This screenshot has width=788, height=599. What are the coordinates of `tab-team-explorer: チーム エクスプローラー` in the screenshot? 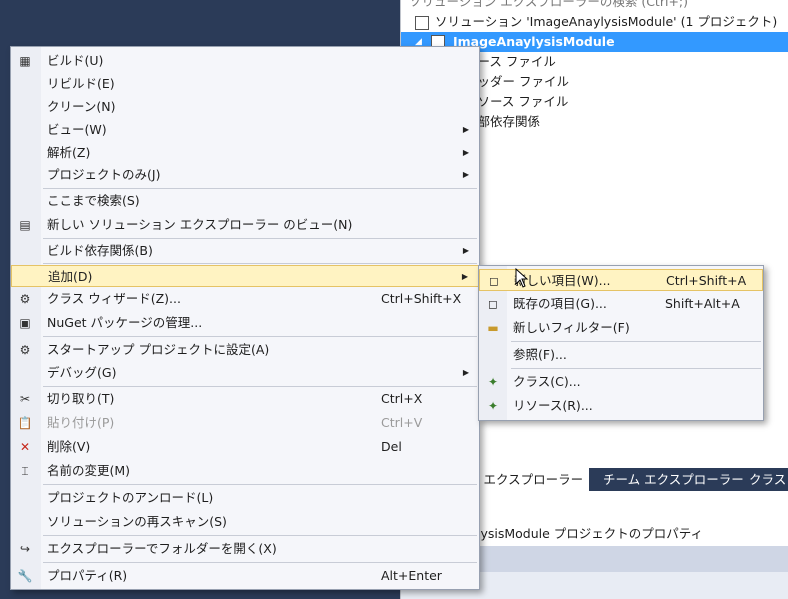 It's located at (673, 479).